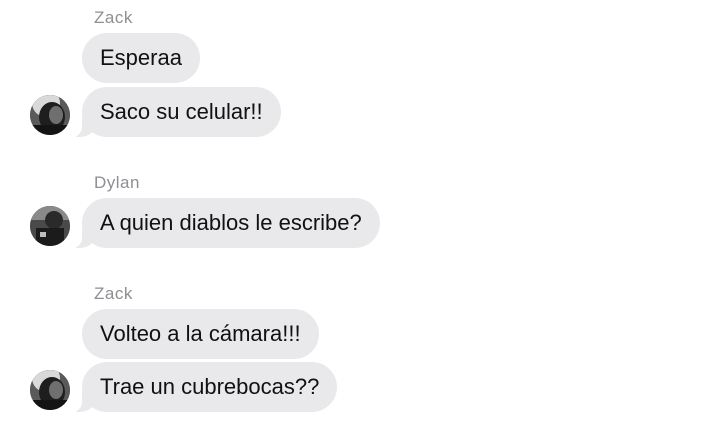 This screenshot has height=426, width=720. I want to click on message-bubble: Trae un cubrebocas??, so click(204, 387).